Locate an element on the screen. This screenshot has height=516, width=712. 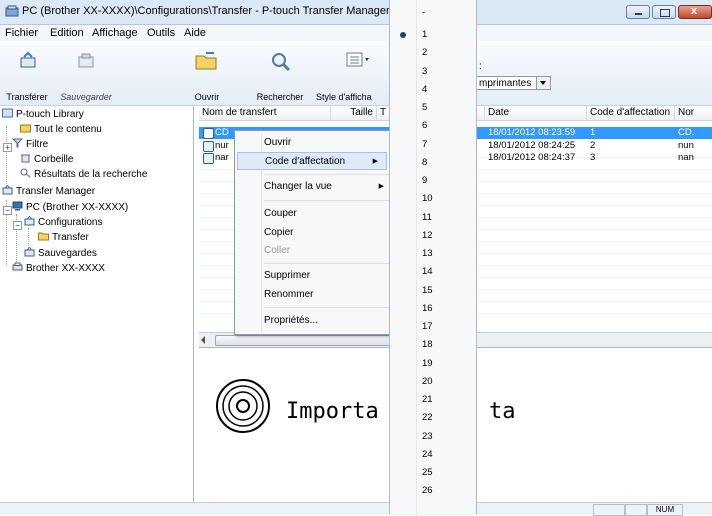
menu-item-changer-la-vue: Changer la vue ▶ is located at coordinates (328, 187).